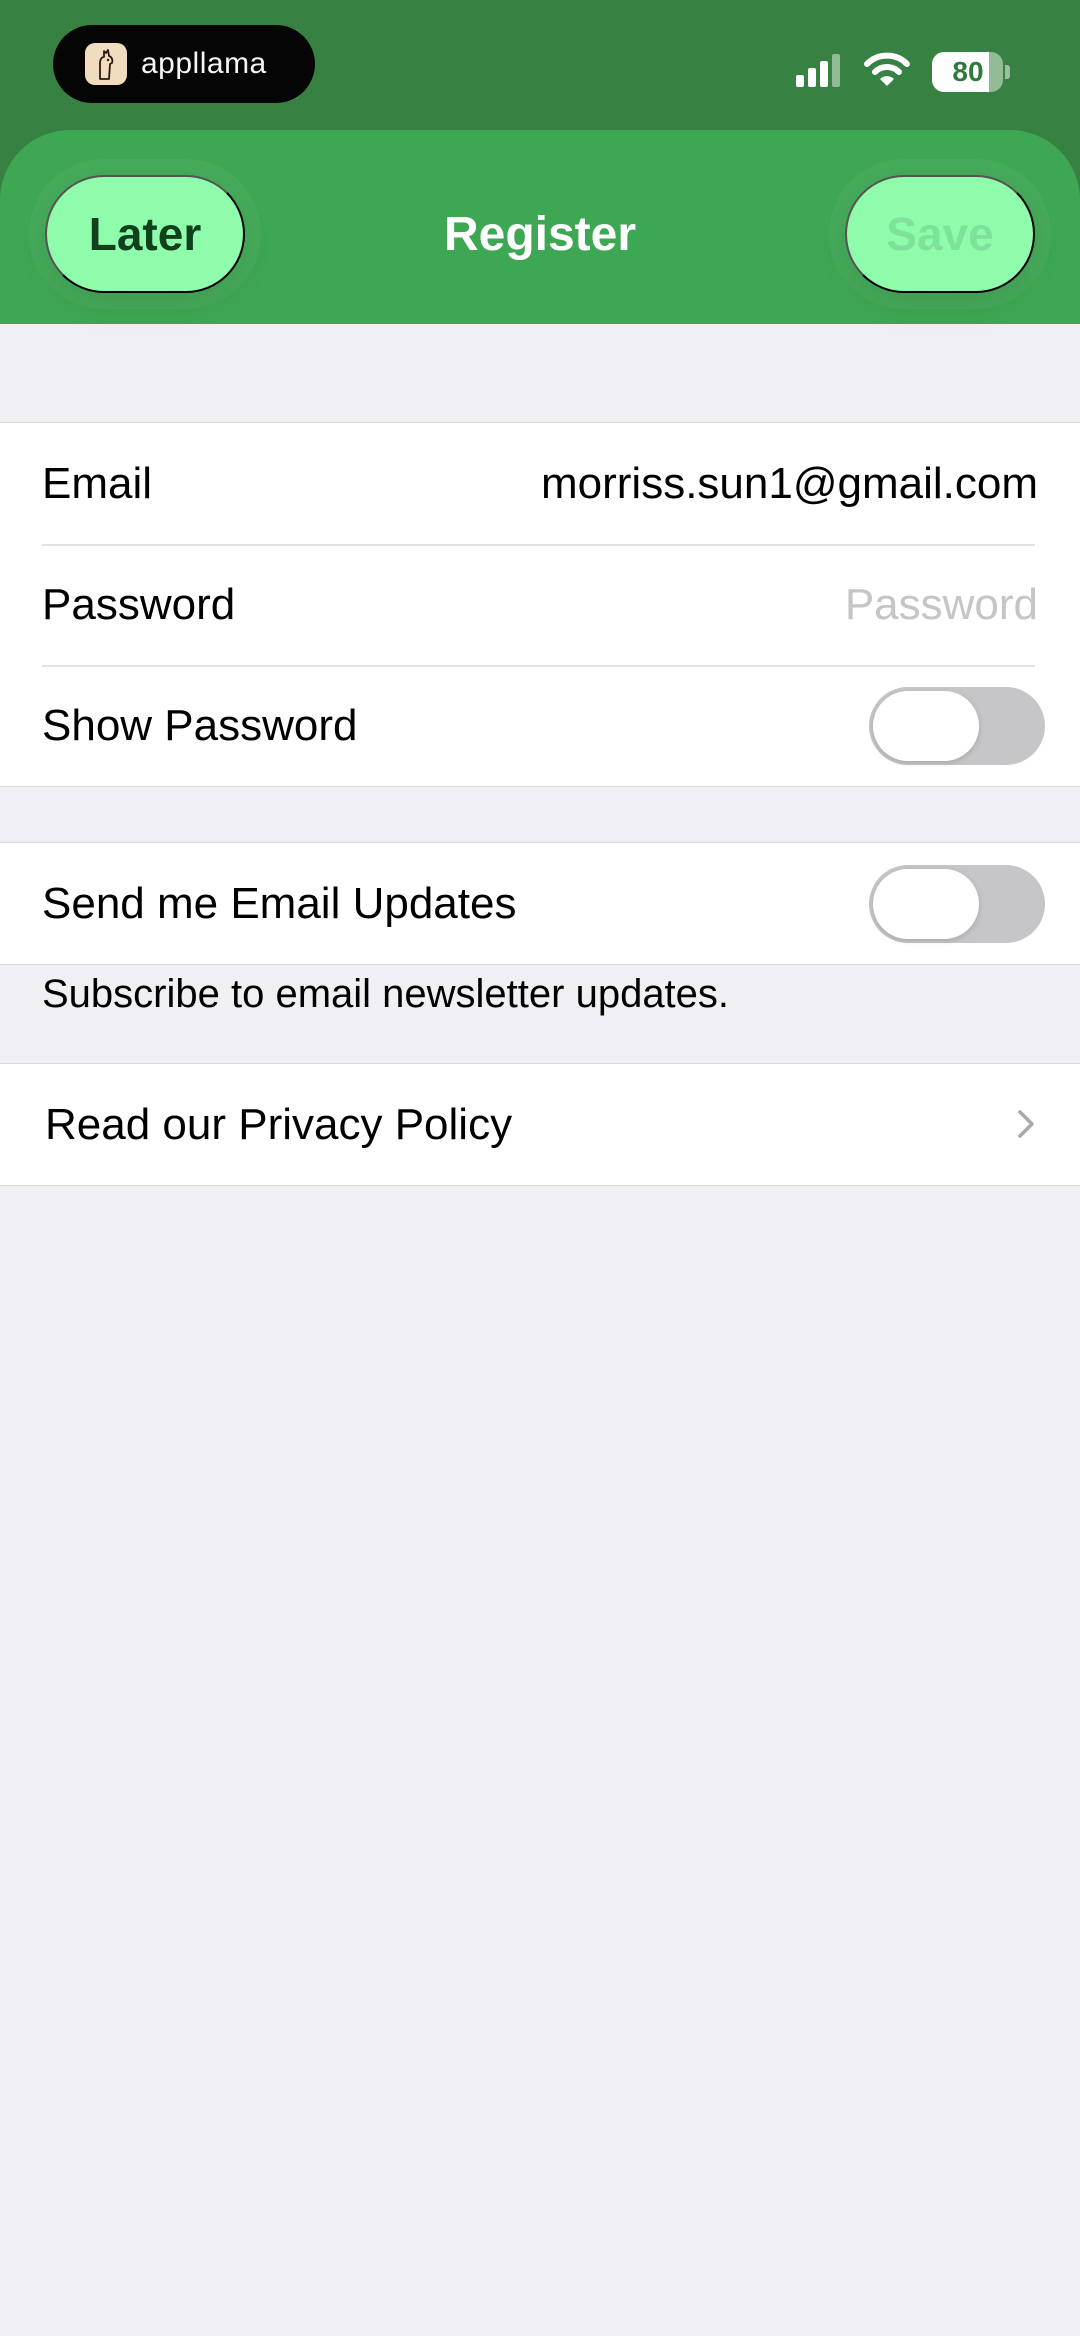 The image size is (1080, 2336). Describe the element at coordinates (819, 72) in the screenshot. I see `cellular-signal-icon` at that location.